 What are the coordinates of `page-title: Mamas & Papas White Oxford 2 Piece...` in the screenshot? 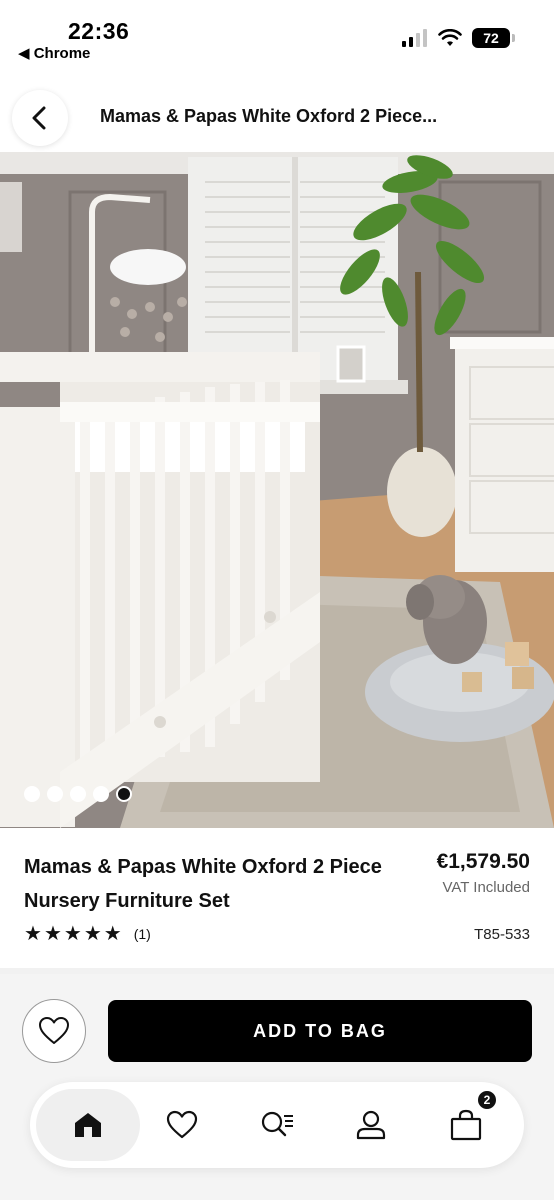 It's located at (269, 116).